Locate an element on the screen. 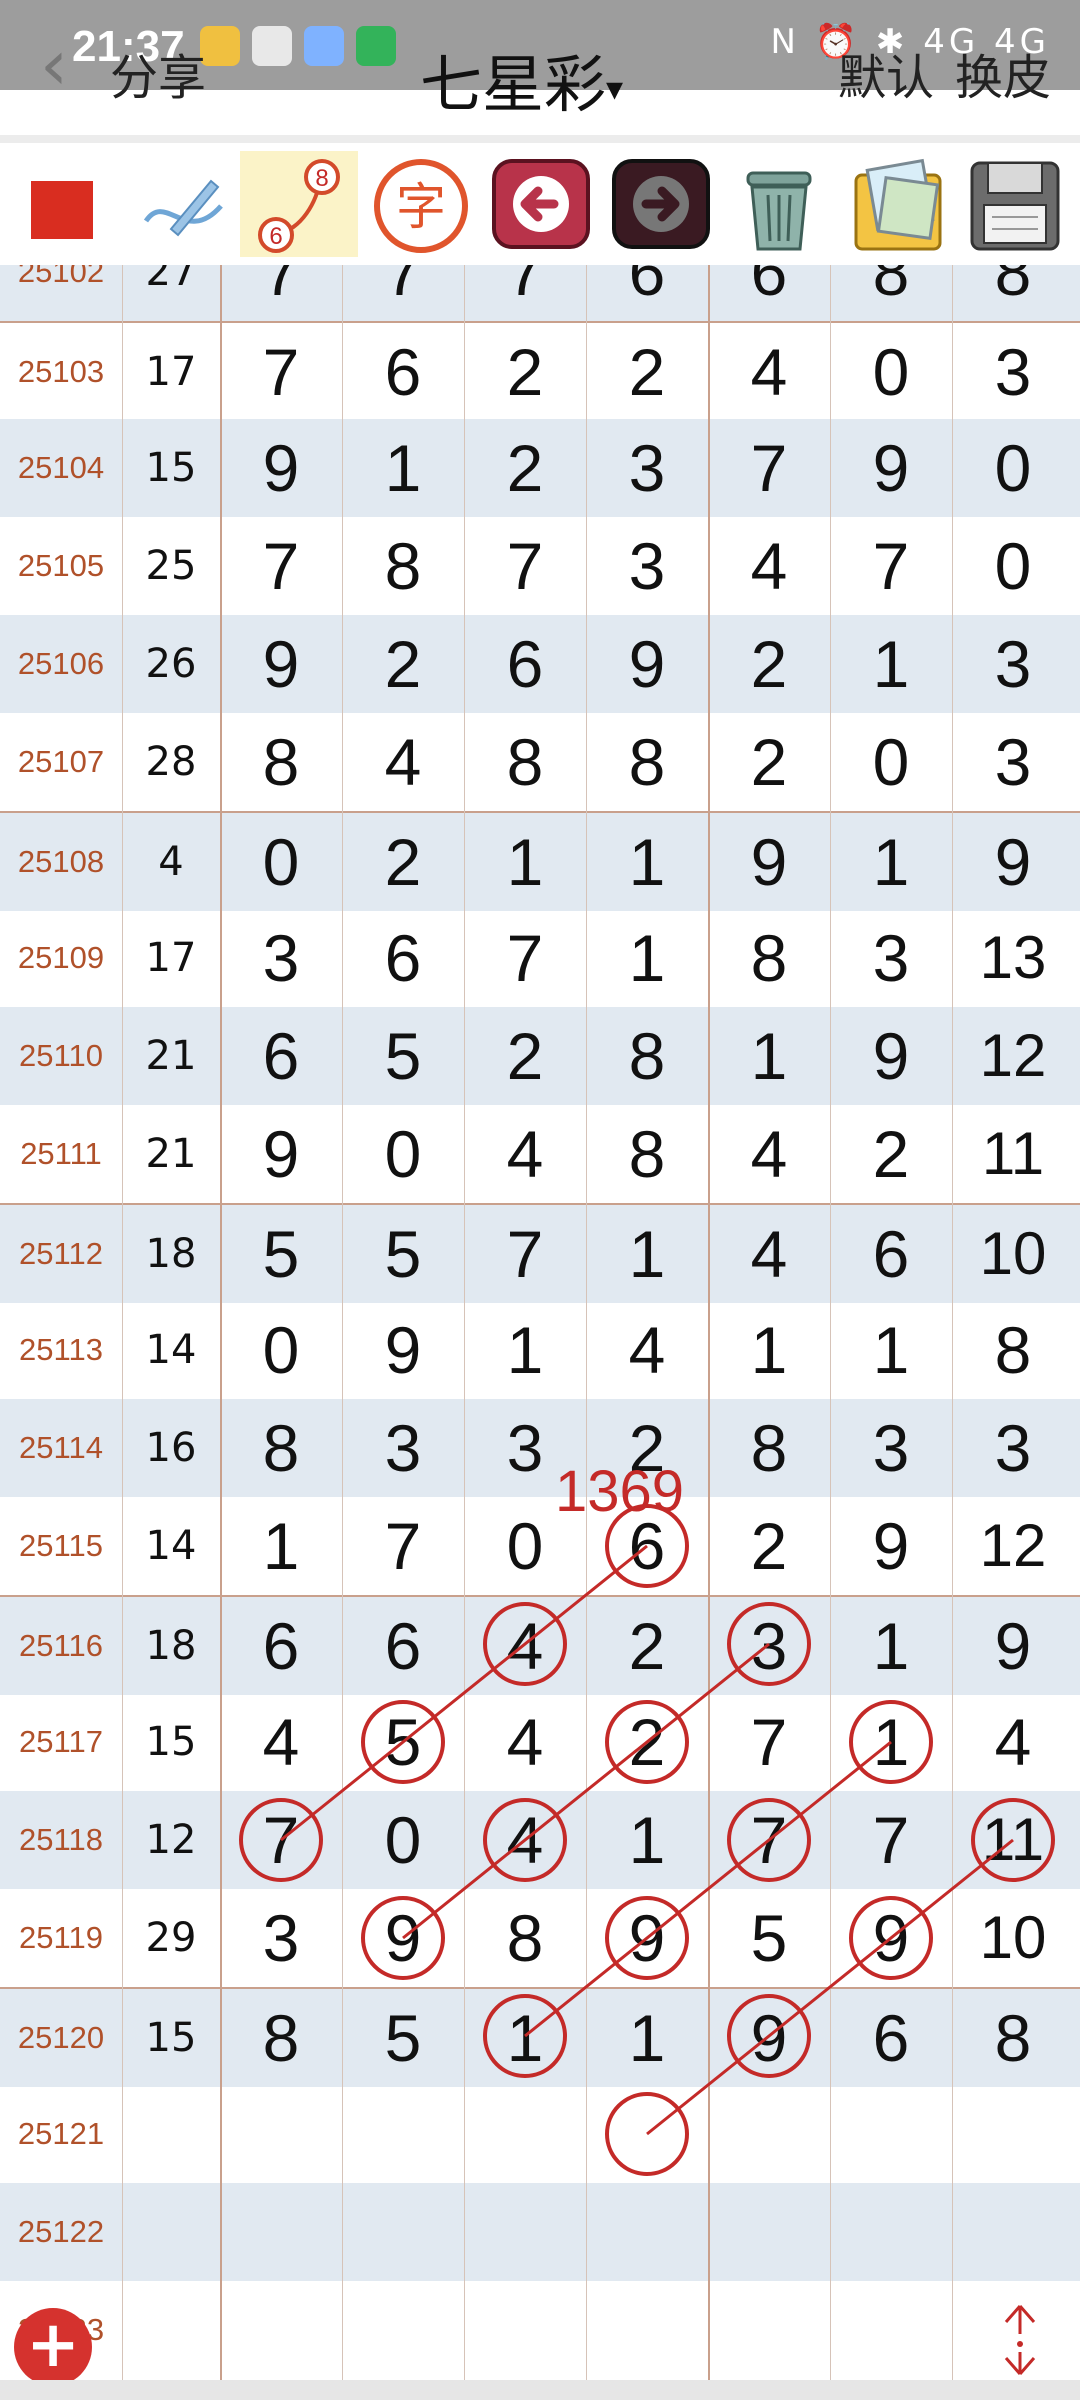  text-char-icon: 字 is located at coordinates (421, 204).